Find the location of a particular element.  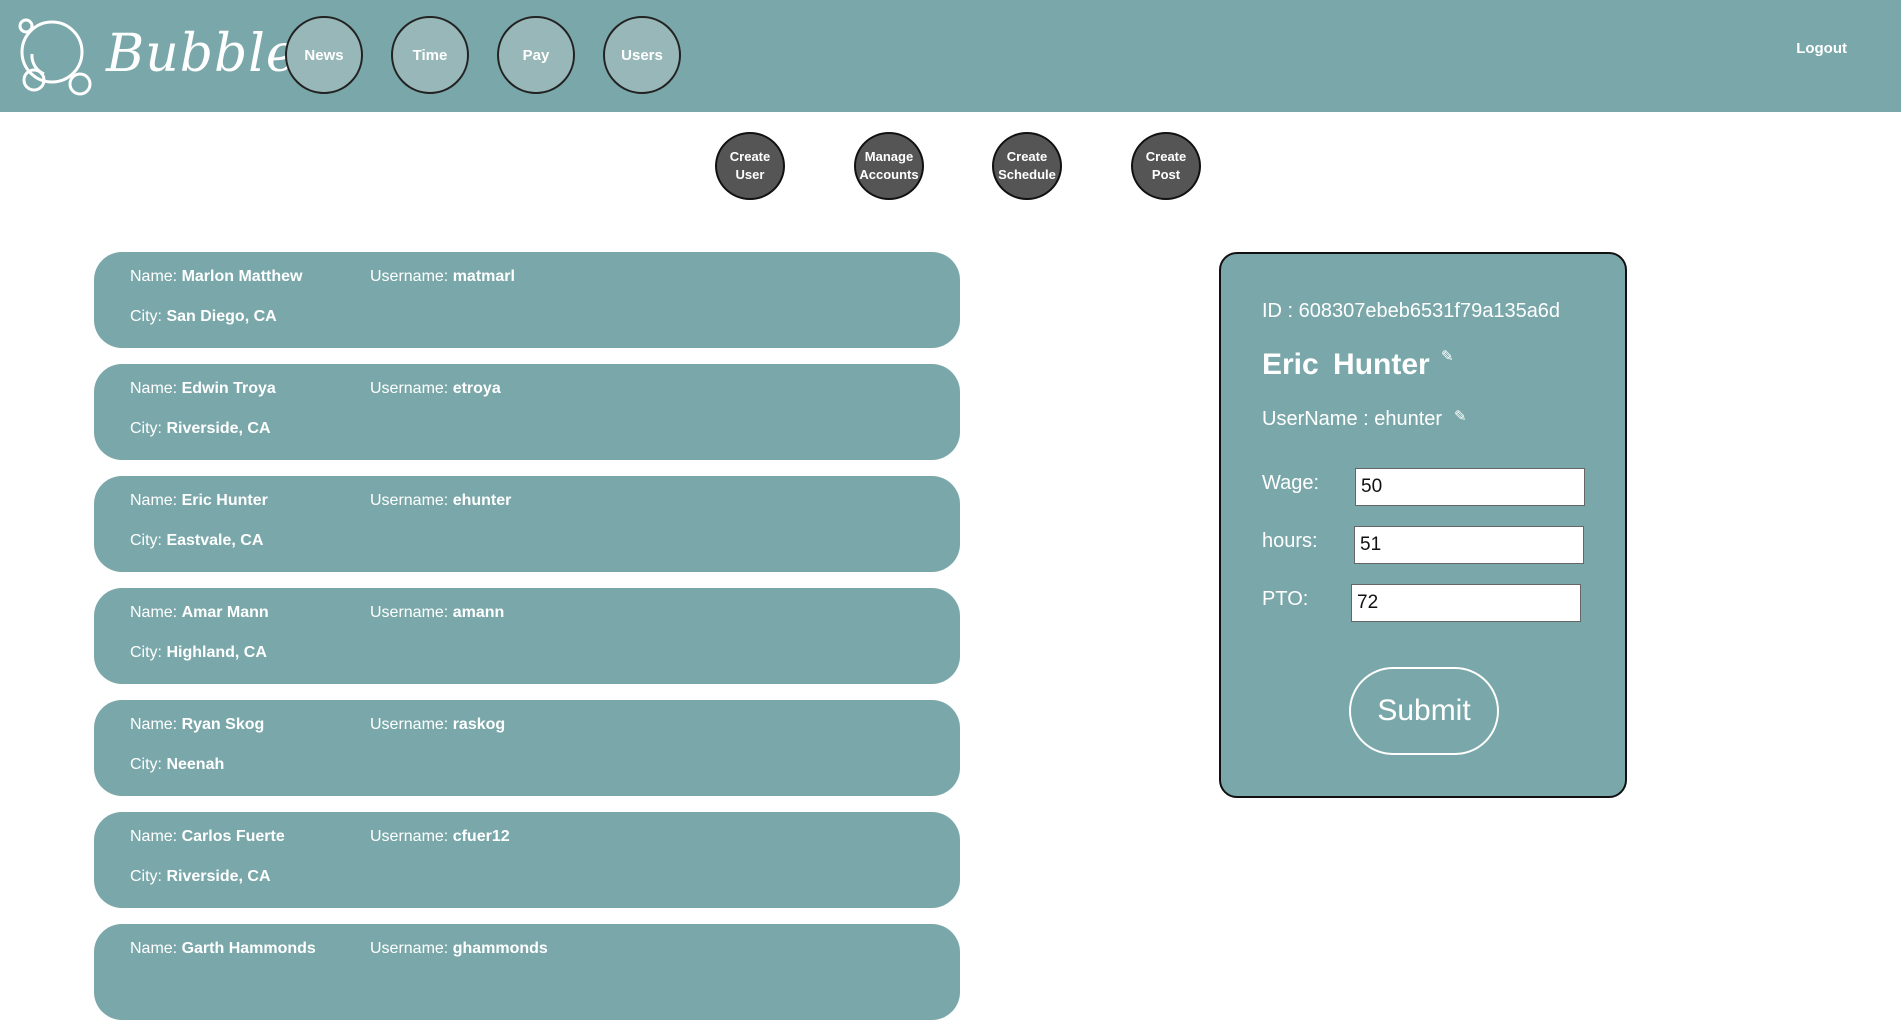

user-card: Name: Ryan Skog Username: raskog City is located at coordinates (527, 748).